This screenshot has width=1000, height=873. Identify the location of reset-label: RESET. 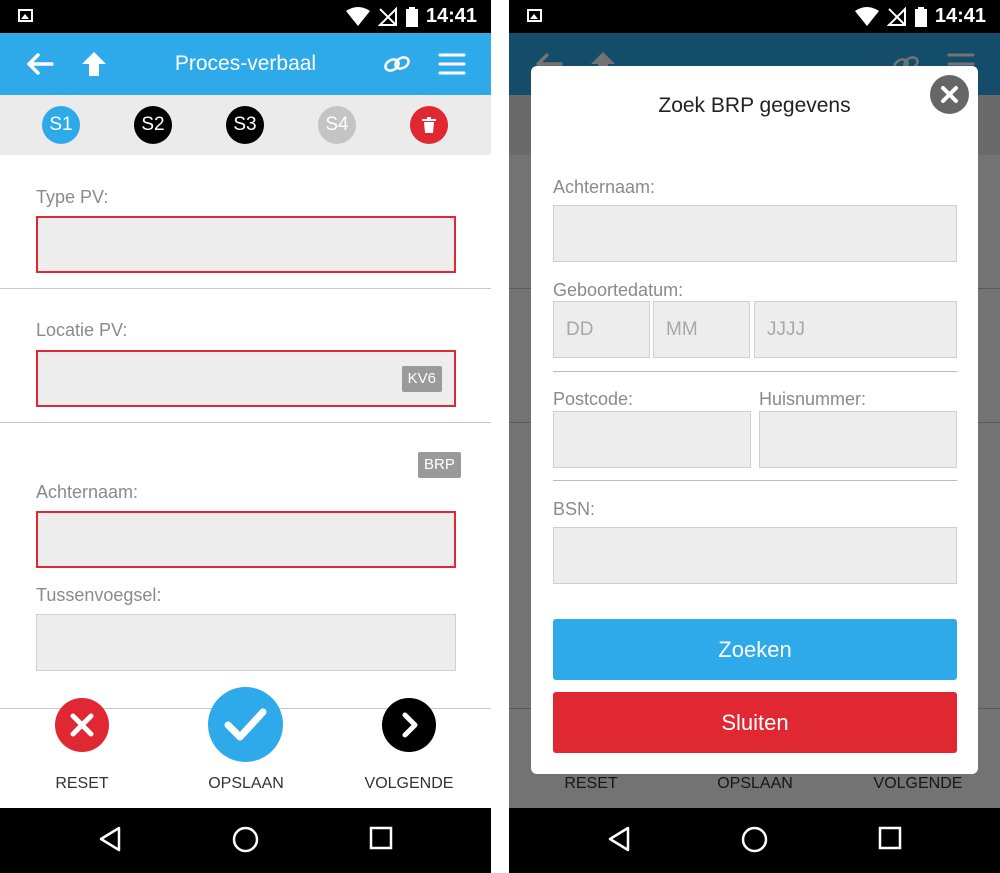
(82, 783).